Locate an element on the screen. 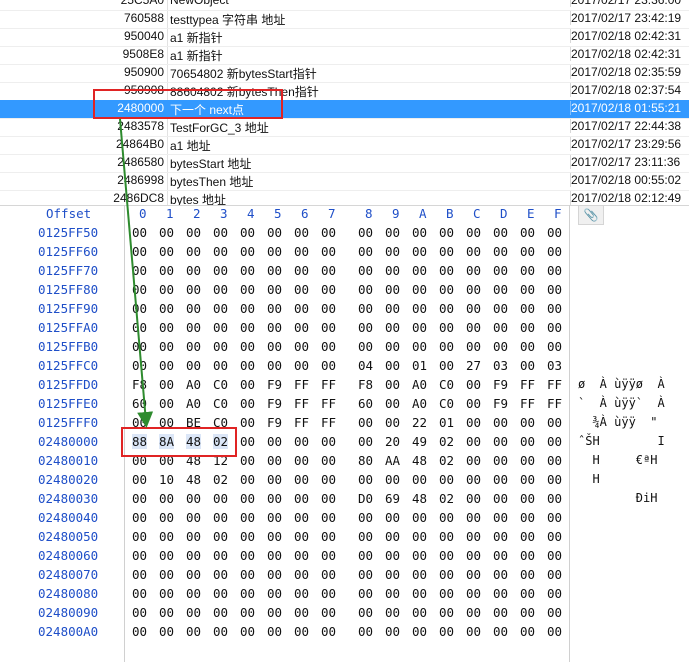 The width and height of the screenshot is (689, 662). hex-byte: 69 is located at coordinates (392, 498).